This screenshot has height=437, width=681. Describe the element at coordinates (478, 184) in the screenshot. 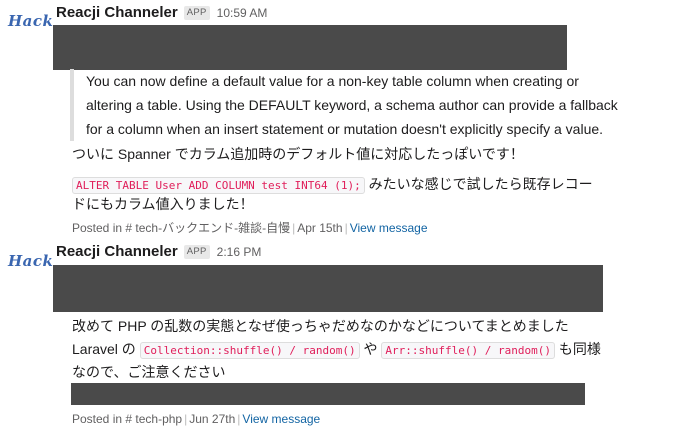

I see `message-text: みたいな感じで試したら既存レコー` at that location.